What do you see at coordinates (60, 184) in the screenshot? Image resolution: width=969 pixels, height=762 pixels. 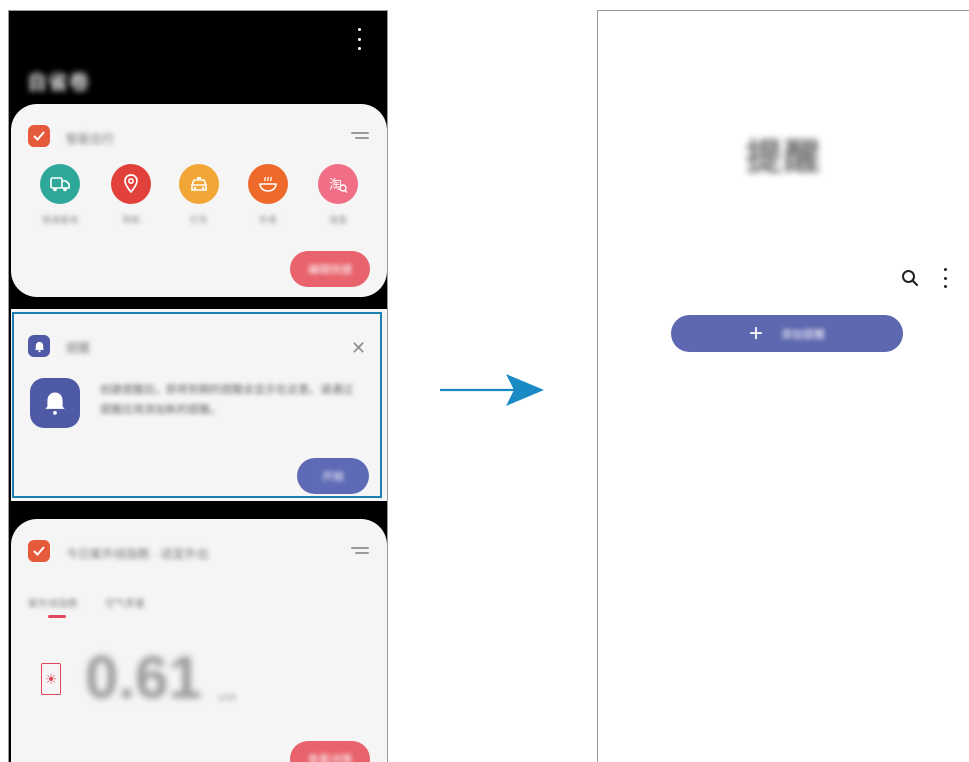 I see `delivery-truck-icon` at bounding box center [60, 184].